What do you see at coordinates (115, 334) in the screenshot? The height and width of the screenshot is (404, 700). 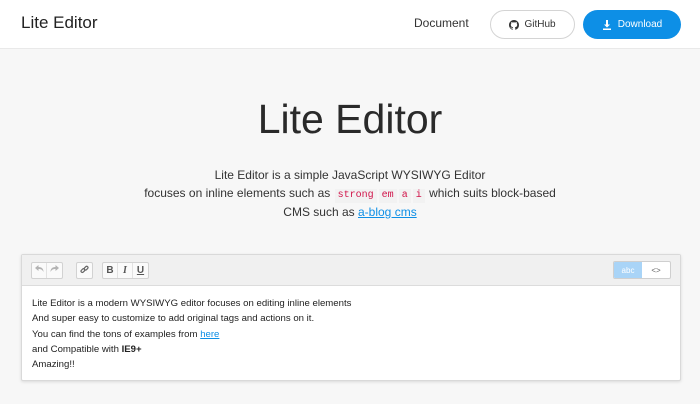 I see `content-line-3-prefix: You can find the tons of examples from` at bounding box center [115, 334].